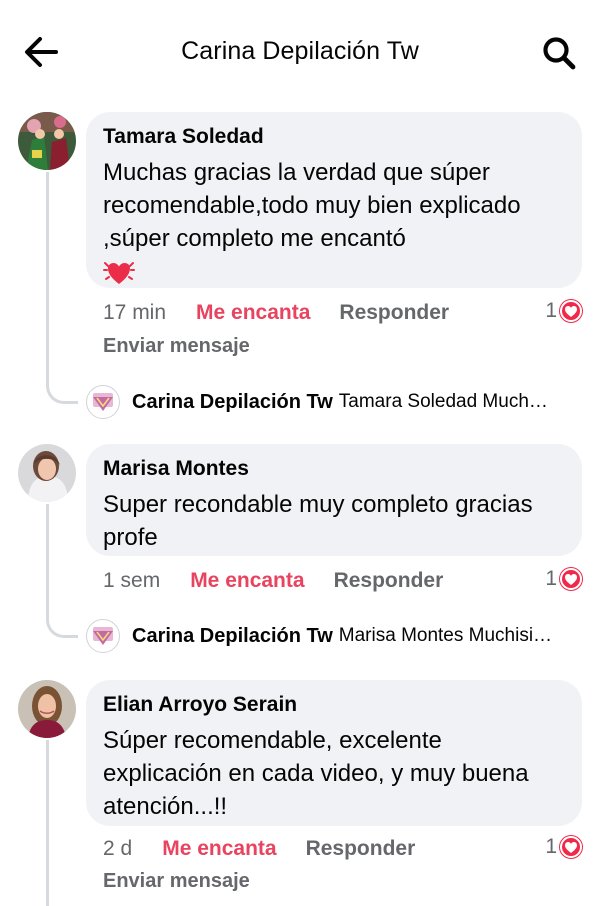 The height and width of the screenshot is (906, 600). What do you see at coordinates (119, 273) in the screenshot?
I see `beating-heart-emoji` at bounding box center [119, 273].